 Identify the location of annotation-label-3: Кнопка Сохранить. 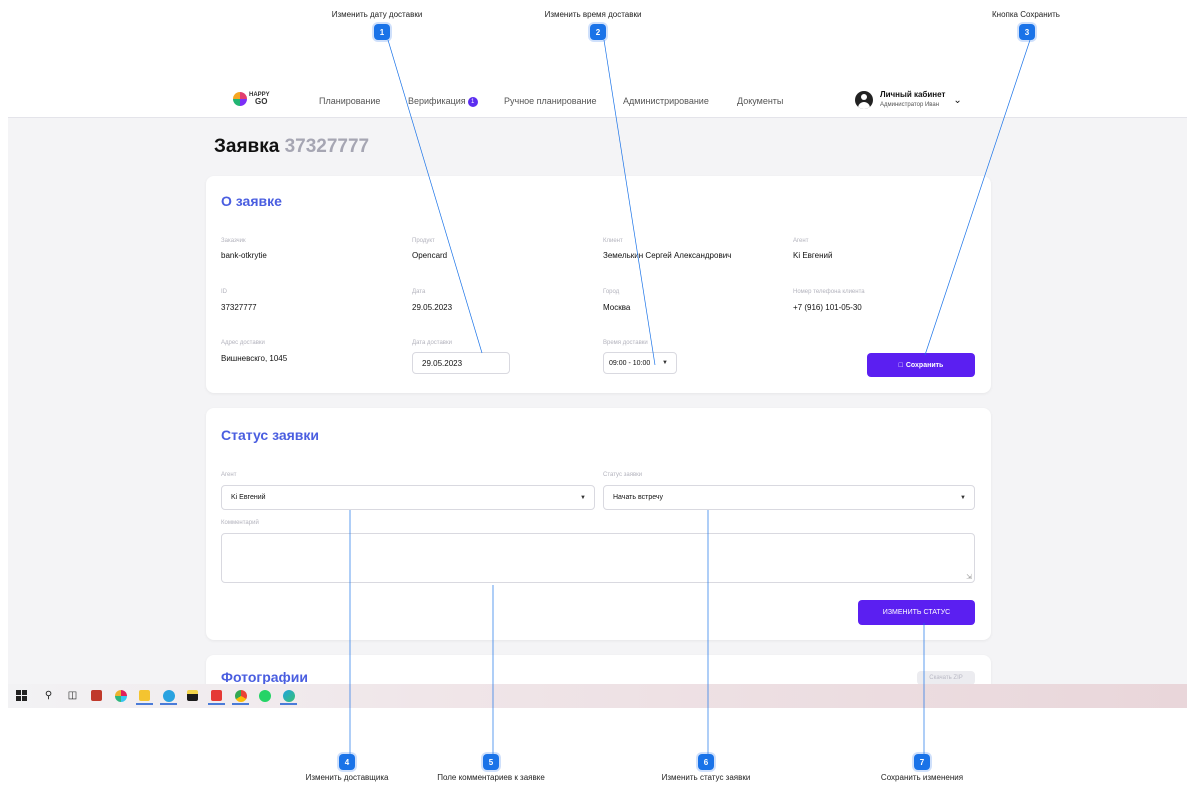
(1026, 14).